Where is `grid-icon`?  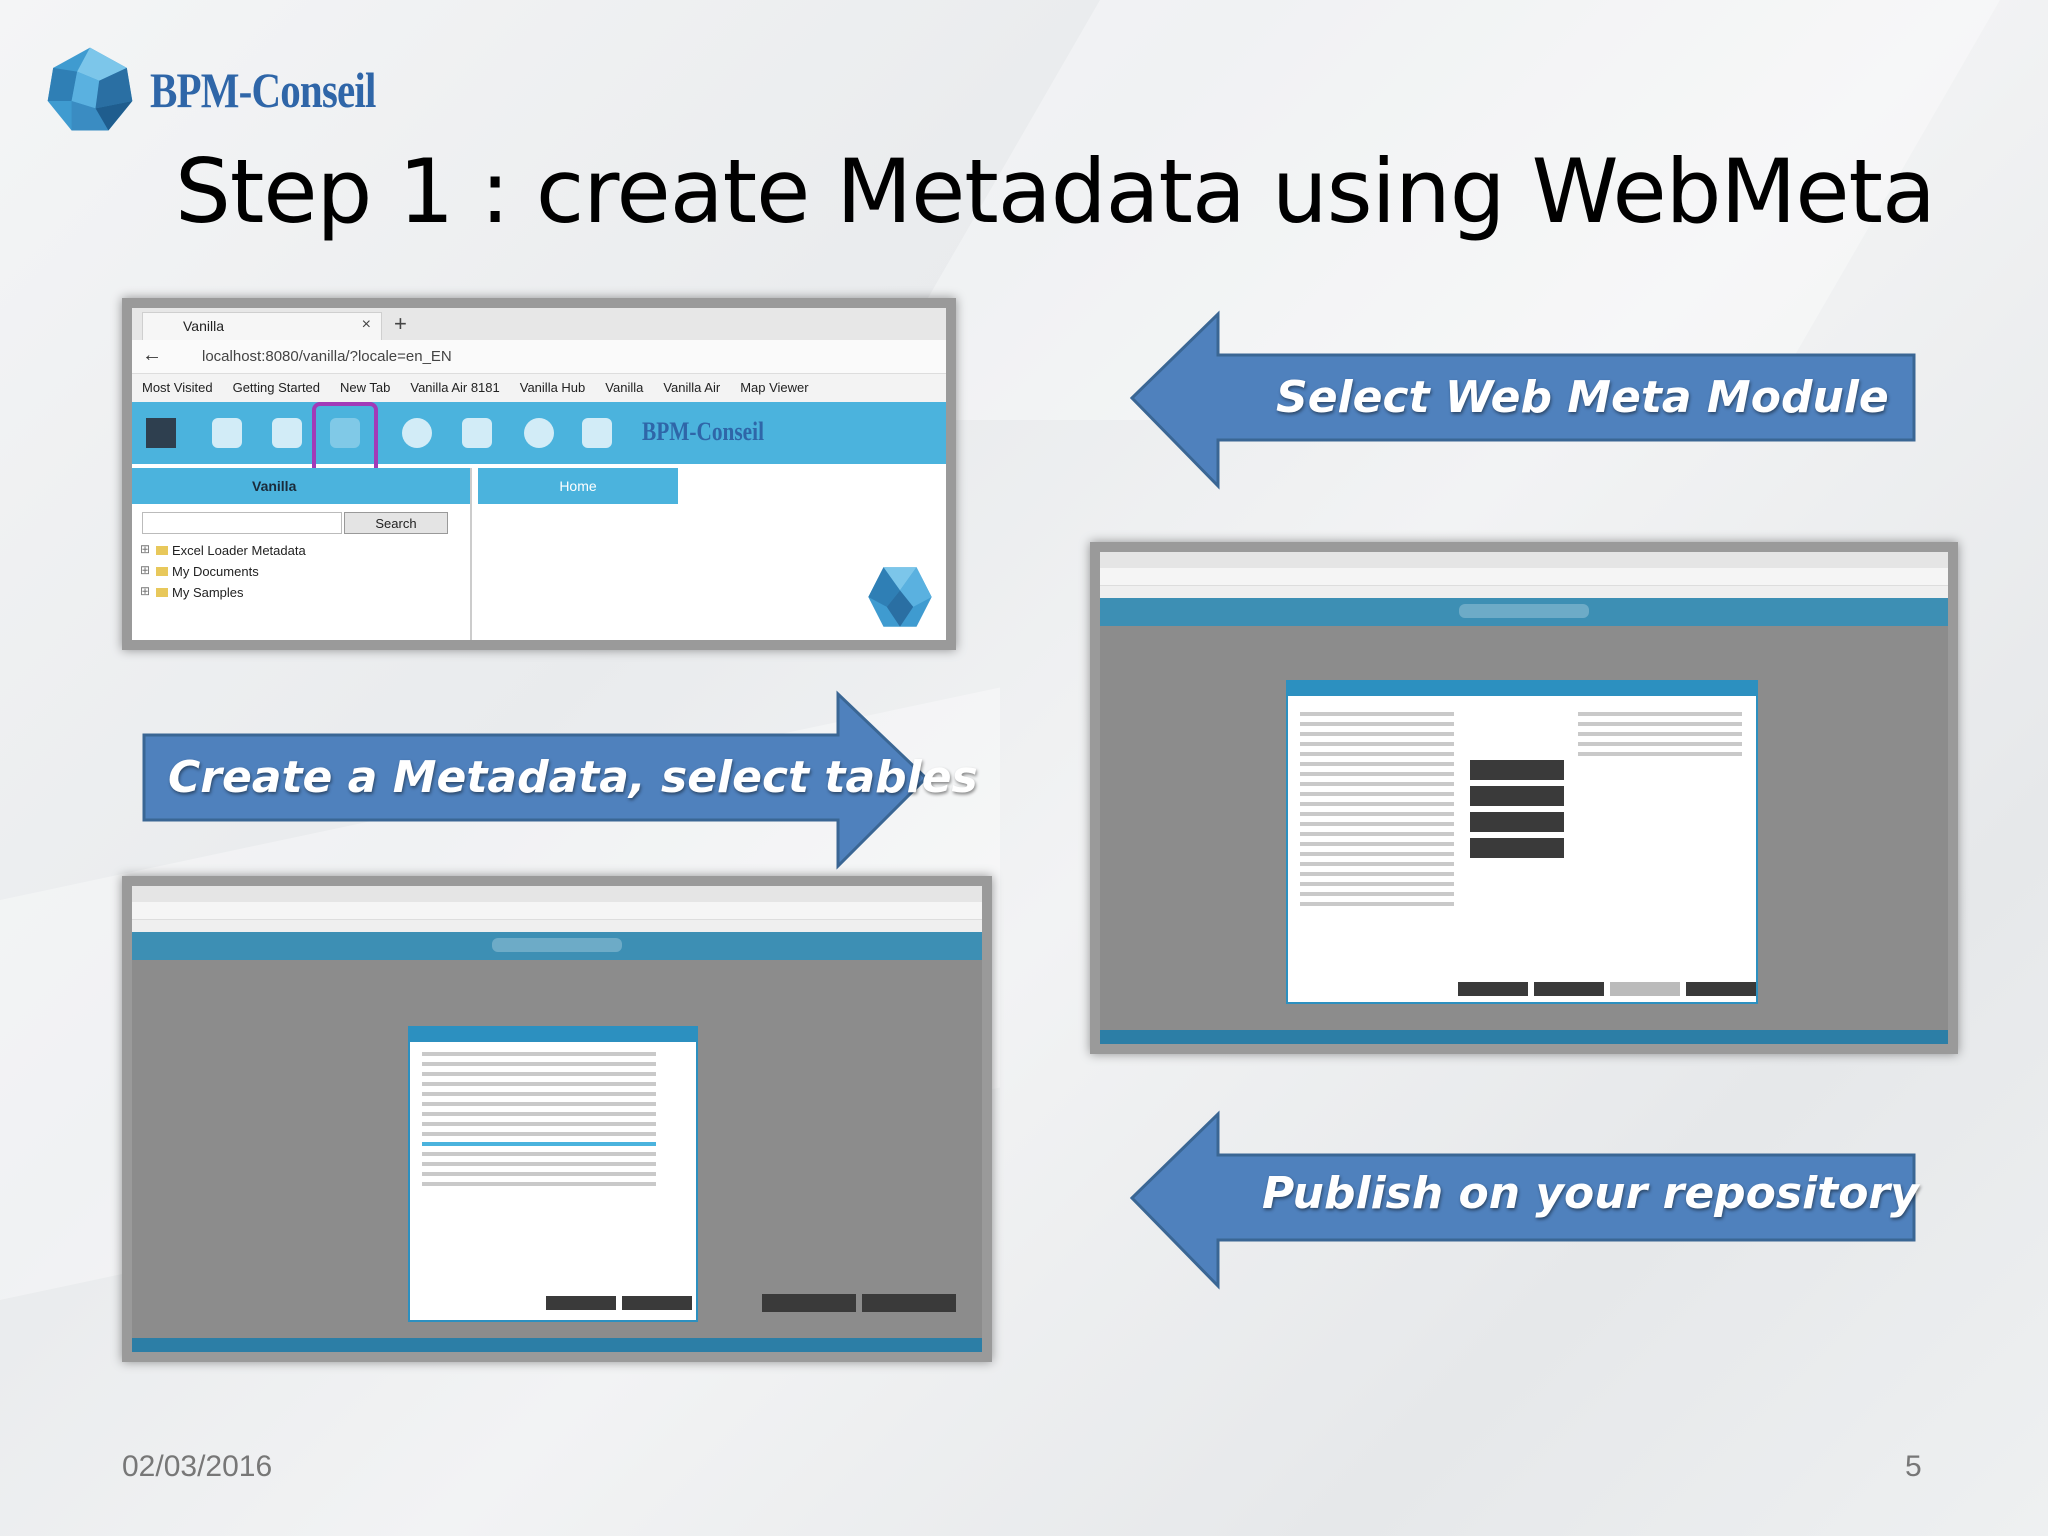 grid-icon is located at coordinates (161, 433).